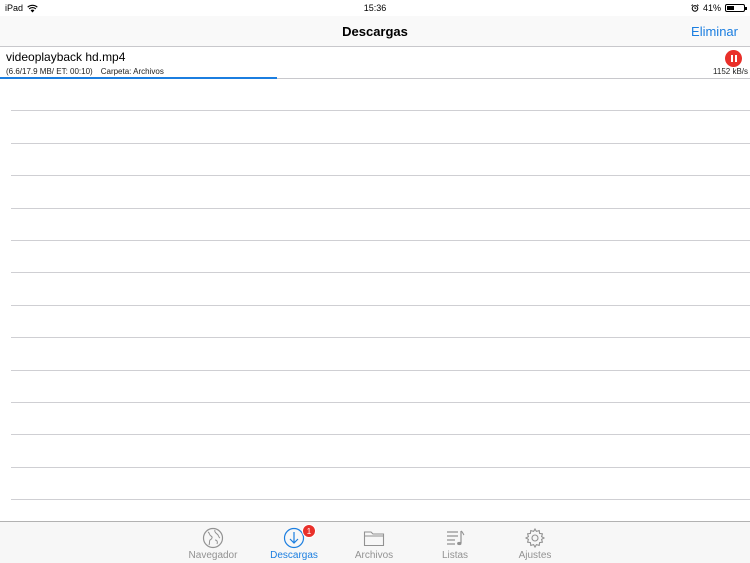 The image size is (750, 563). I want to click on battery-icon, so click(736, 8).